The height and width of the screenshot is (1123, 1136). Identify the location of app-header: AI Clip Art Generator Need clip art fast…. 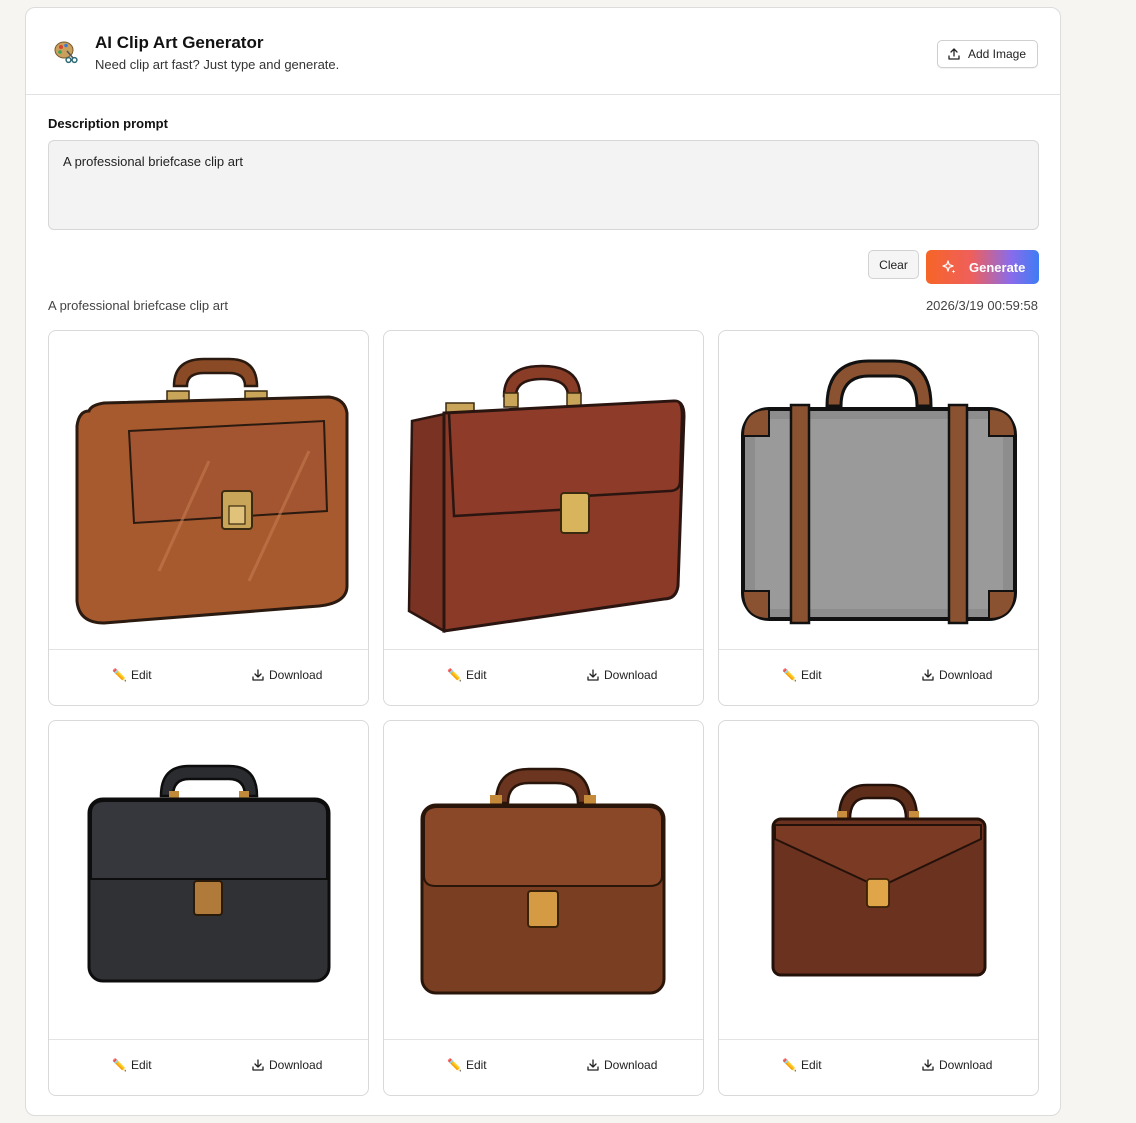
(543, 51).